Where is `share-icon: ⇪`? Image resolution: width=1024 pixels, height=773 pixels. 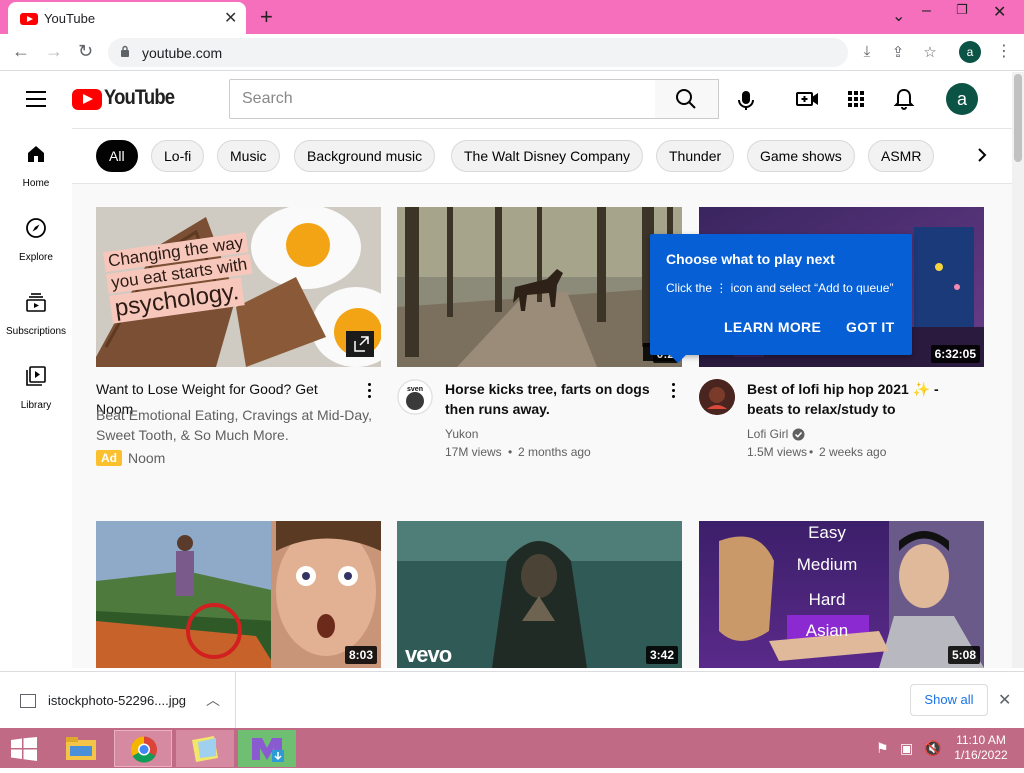
share-icon: ⇪ is located at coordinates (898, 53).